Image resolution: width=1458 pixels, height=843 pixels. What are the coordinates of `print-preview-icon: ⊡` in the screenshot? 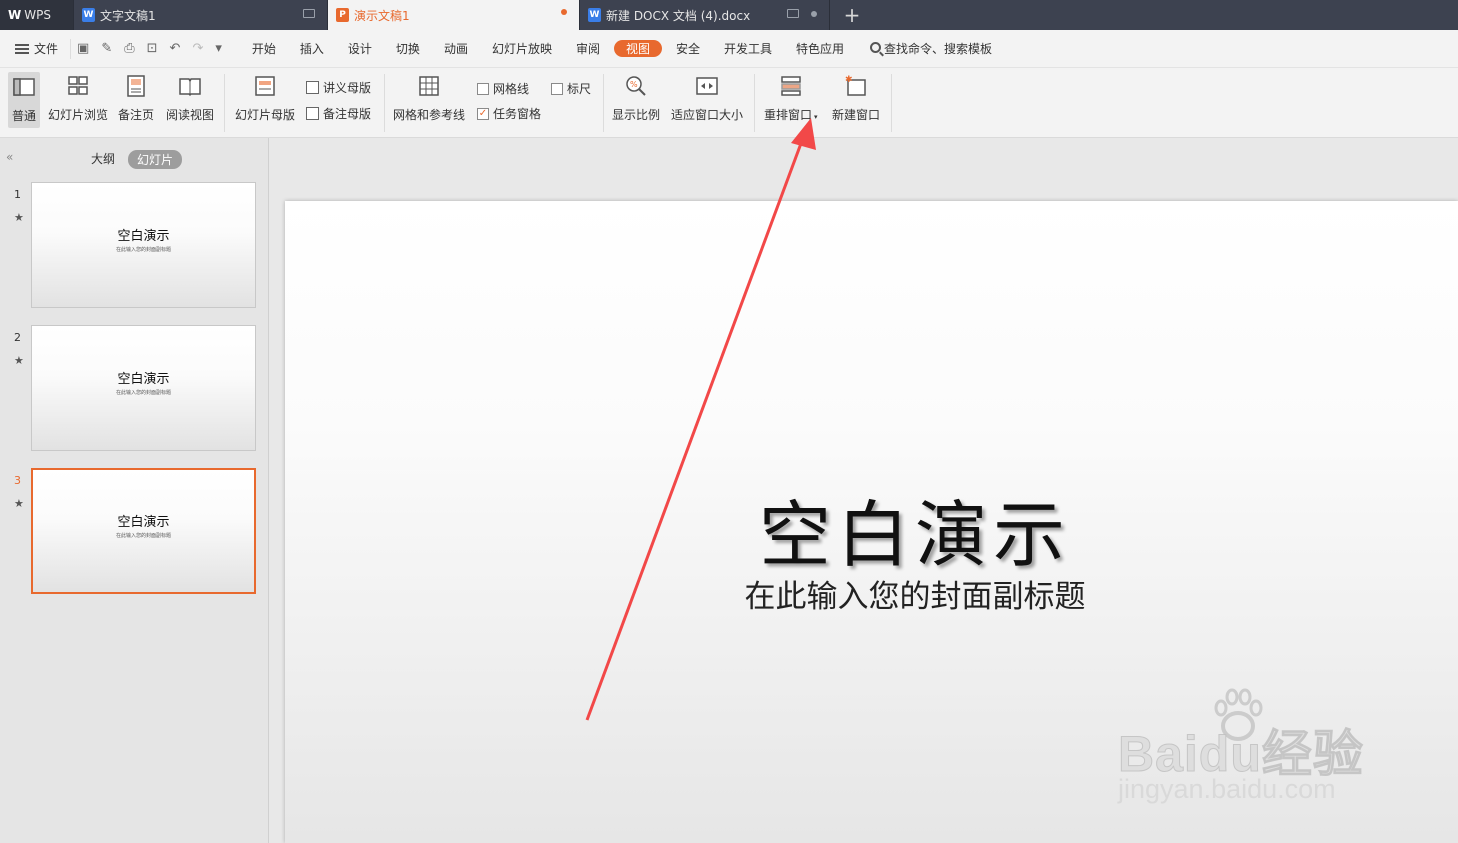 It's located at (152, 48).